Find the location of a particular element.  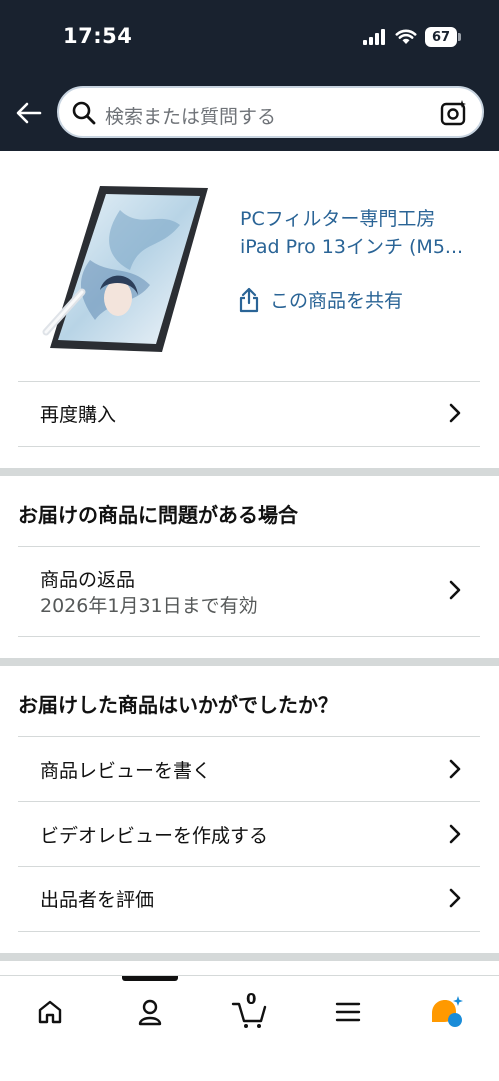

signal-icon is located at coordinates (374, 37).